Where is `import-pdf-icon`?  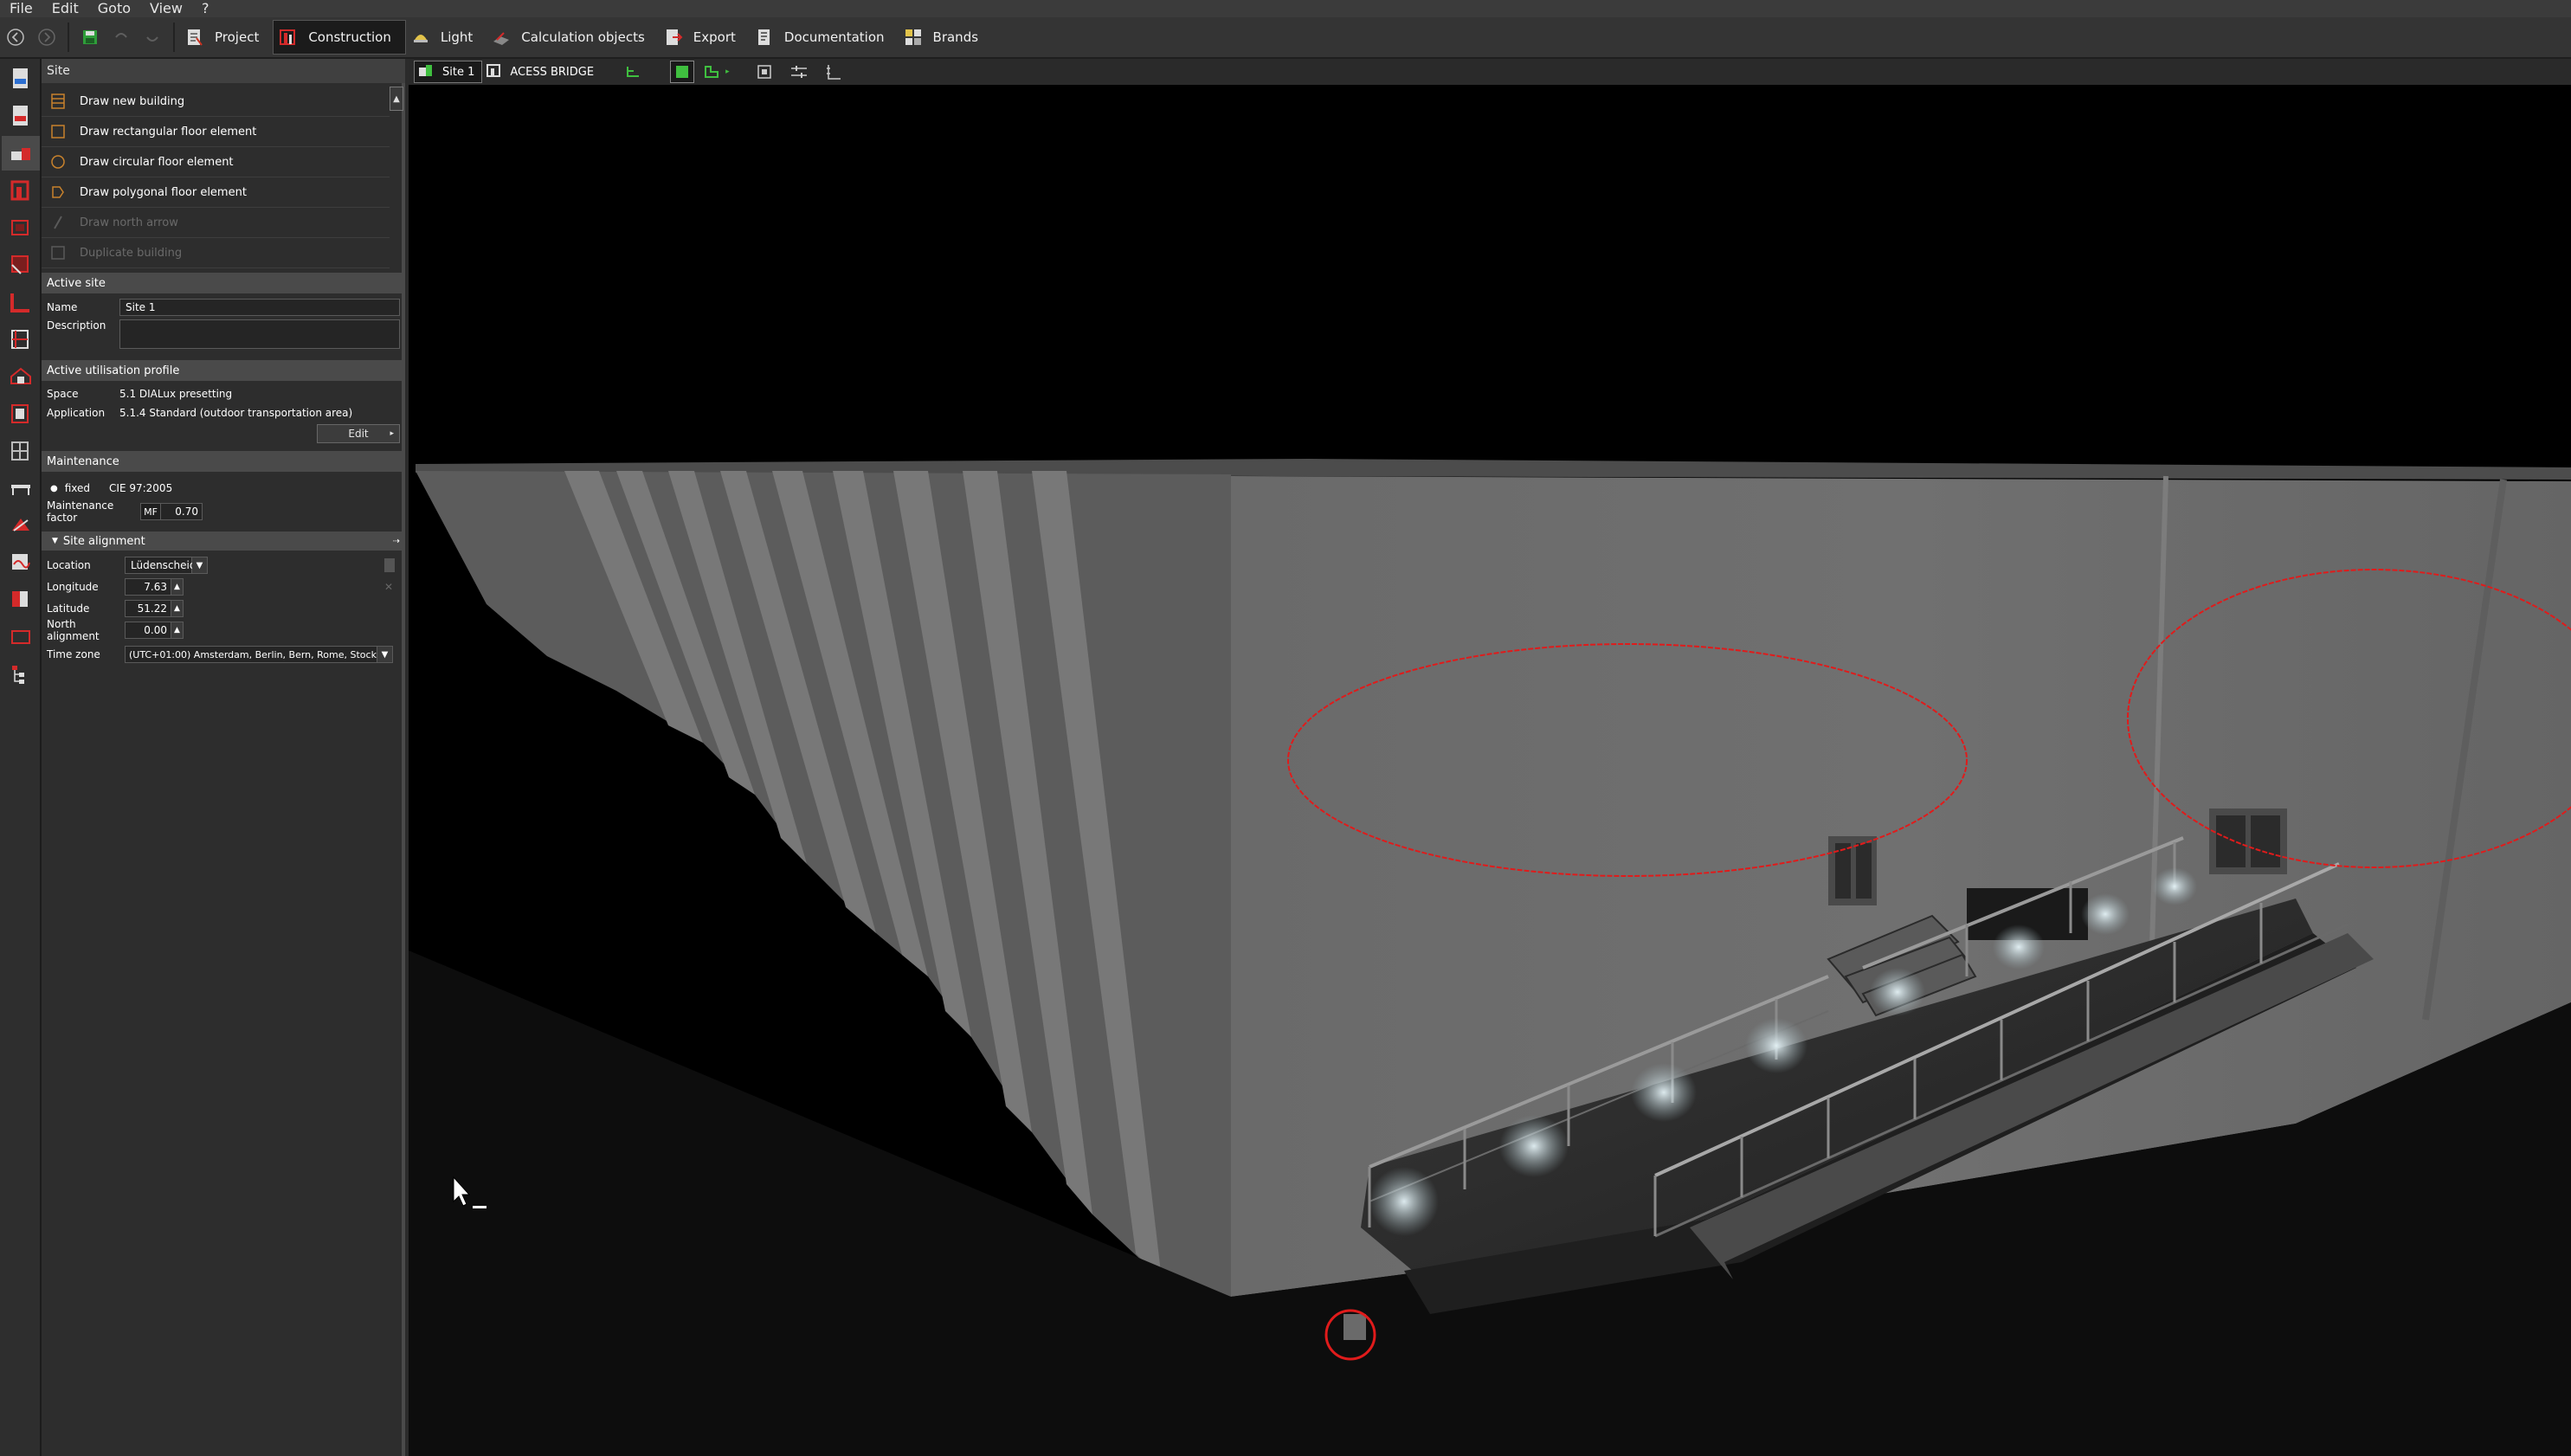
import-pdf-icon is located at coordinates (21, 116).